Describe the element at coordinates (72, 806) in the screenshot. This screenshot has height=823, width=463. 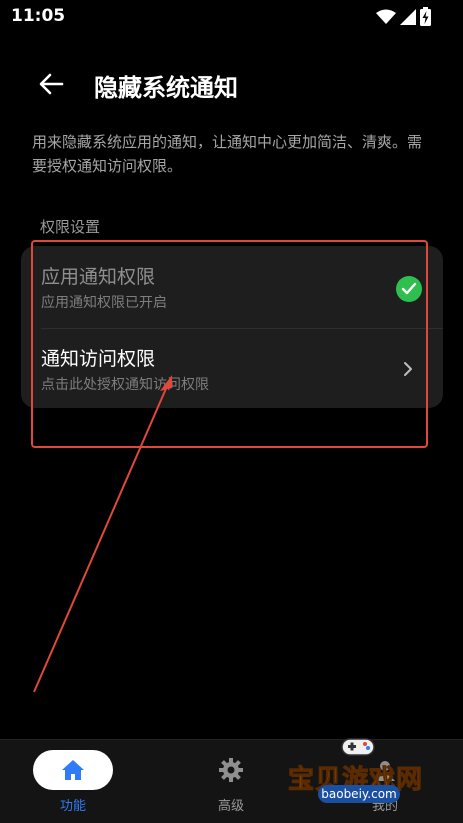
I see `nav-label: 功能` at that location.